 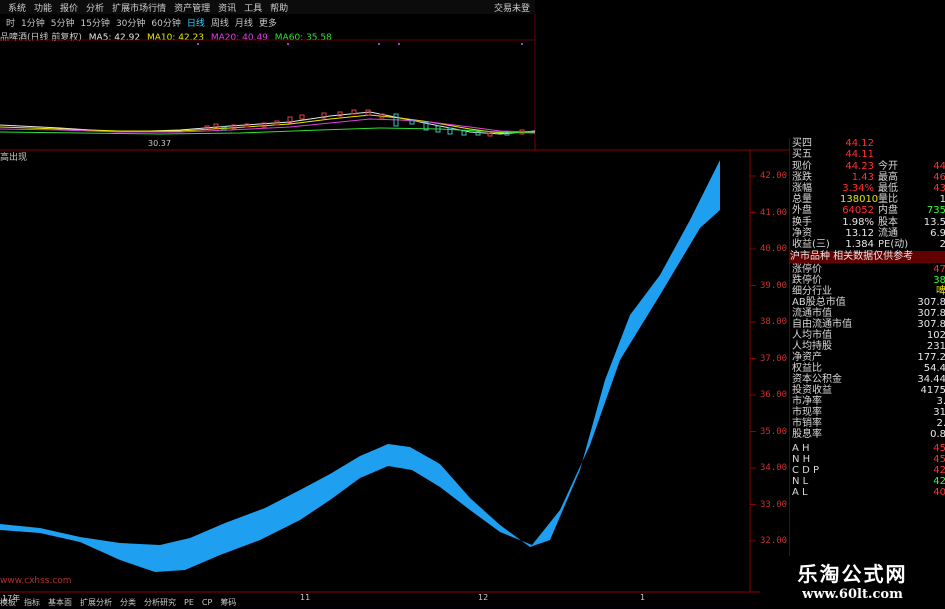 I want to click on fund-value: 102, so click(x=935, y=335).